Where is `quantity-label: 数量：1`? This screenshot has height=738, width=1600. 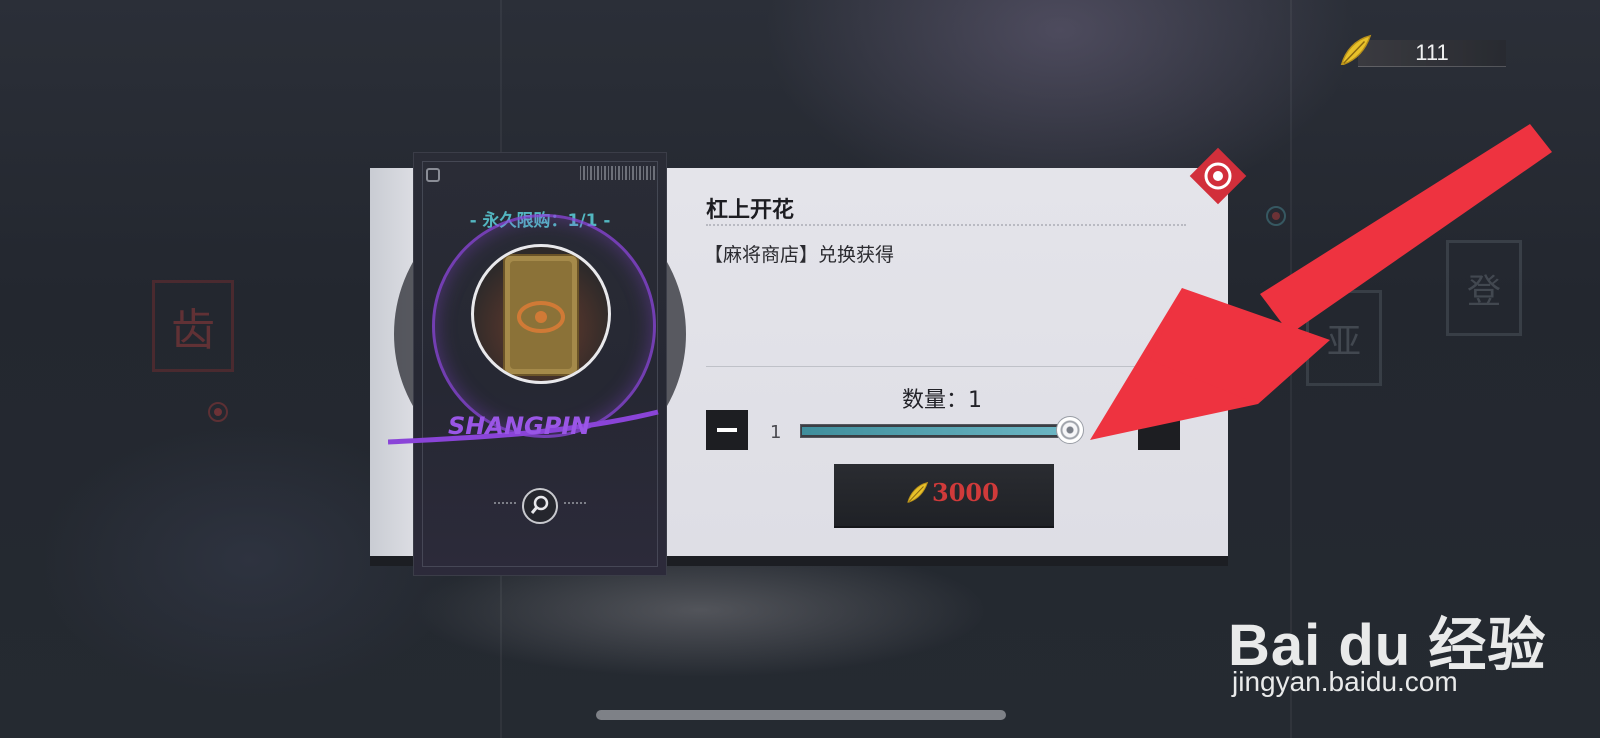 quantity-label: 数量：1 is located at coordinates (942, 400).